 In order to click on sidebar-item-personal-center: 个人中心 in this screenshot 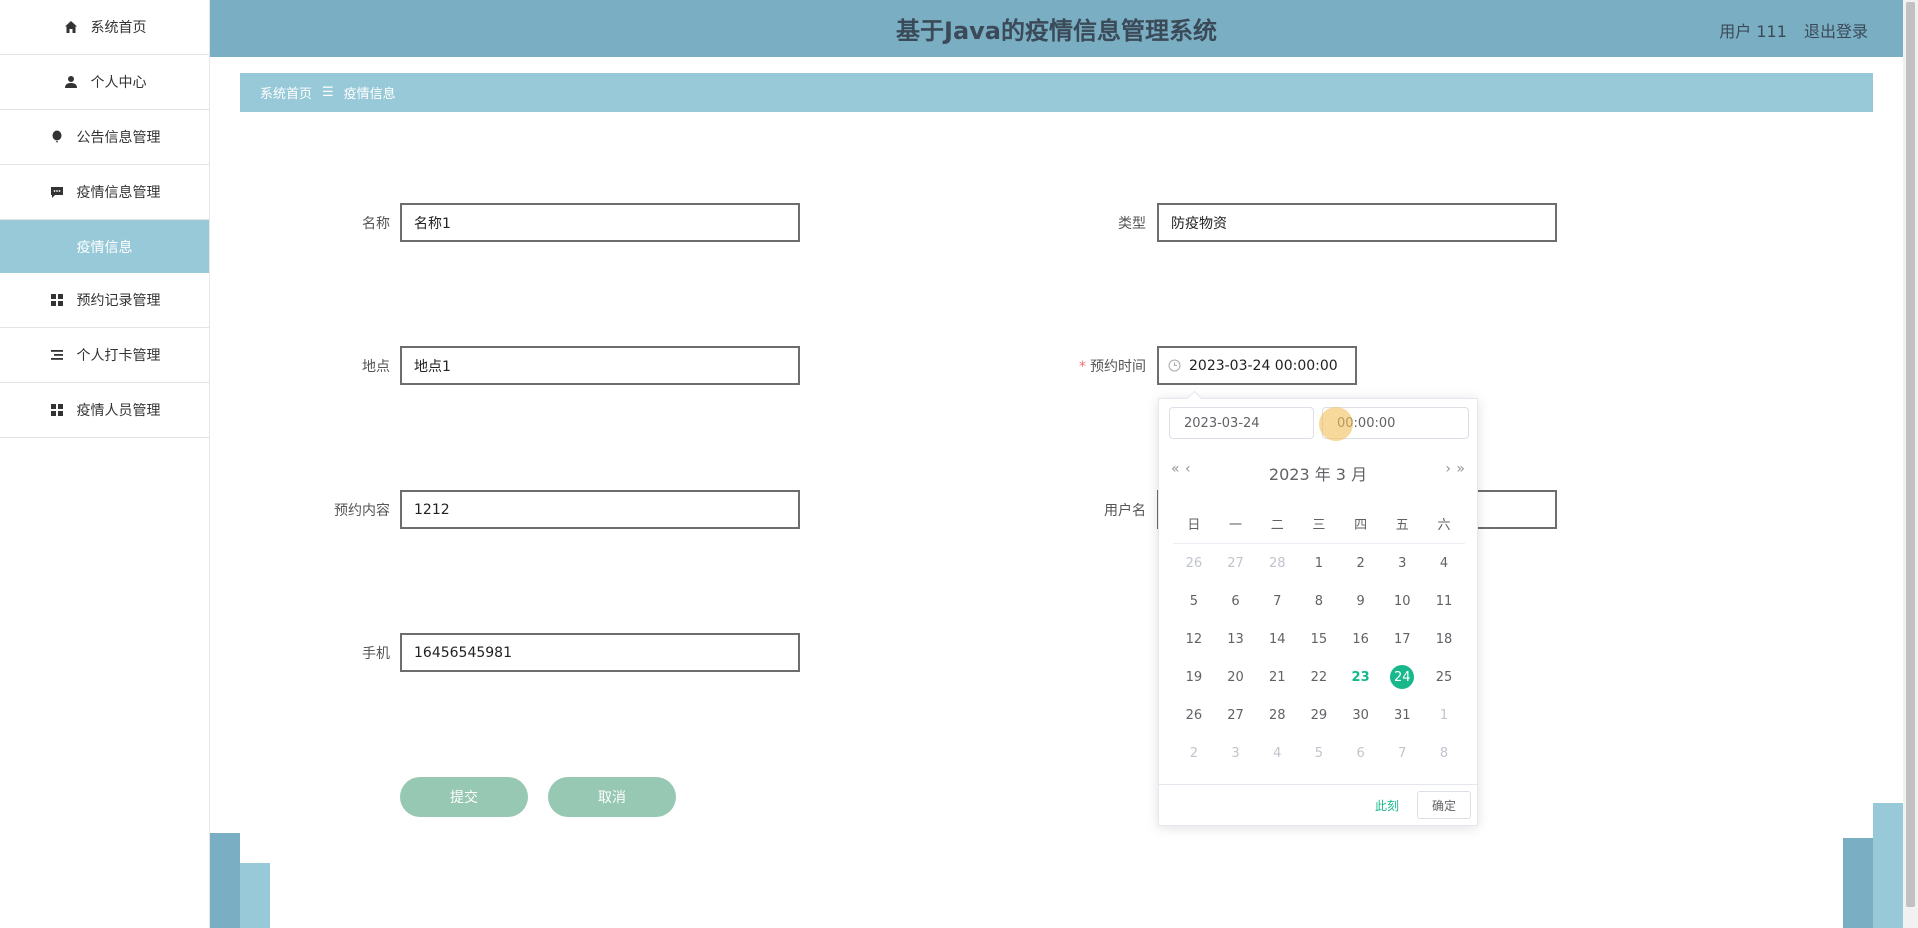, I will do `click(104, 82)`.